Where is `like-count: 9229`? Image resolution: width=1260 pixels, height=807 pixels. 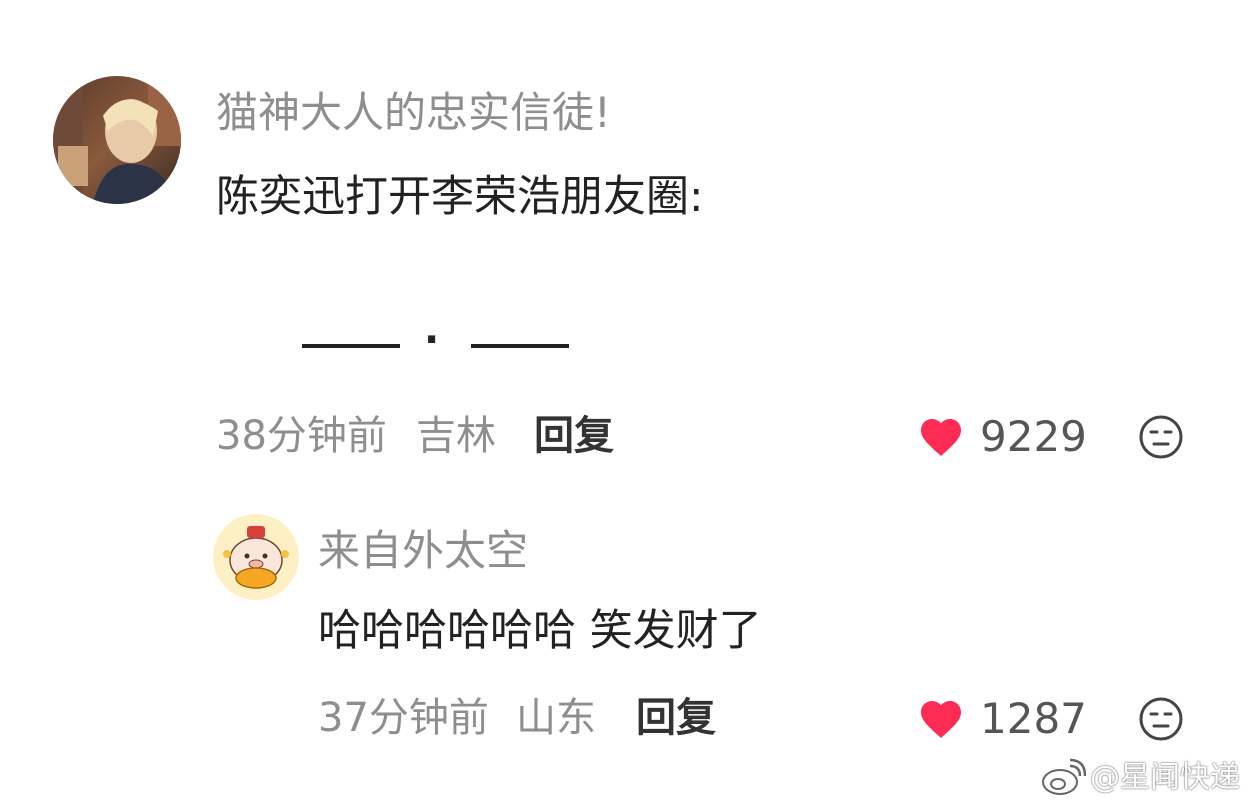
like-count: 9229 is located at coordinates (1033, 436).